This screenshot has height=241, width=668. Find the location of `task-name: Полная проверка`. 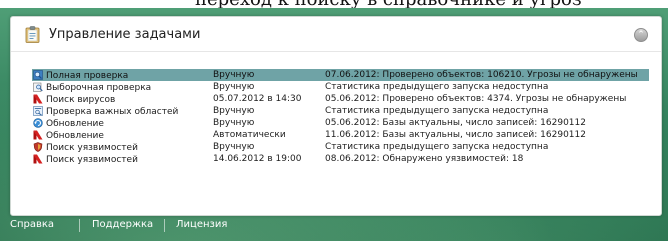

task-name: Полная проверка is located at coordinates (87, 75).